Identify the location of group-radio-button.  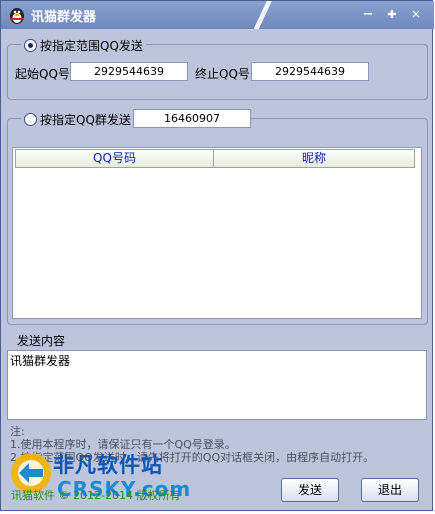
(30, 119).